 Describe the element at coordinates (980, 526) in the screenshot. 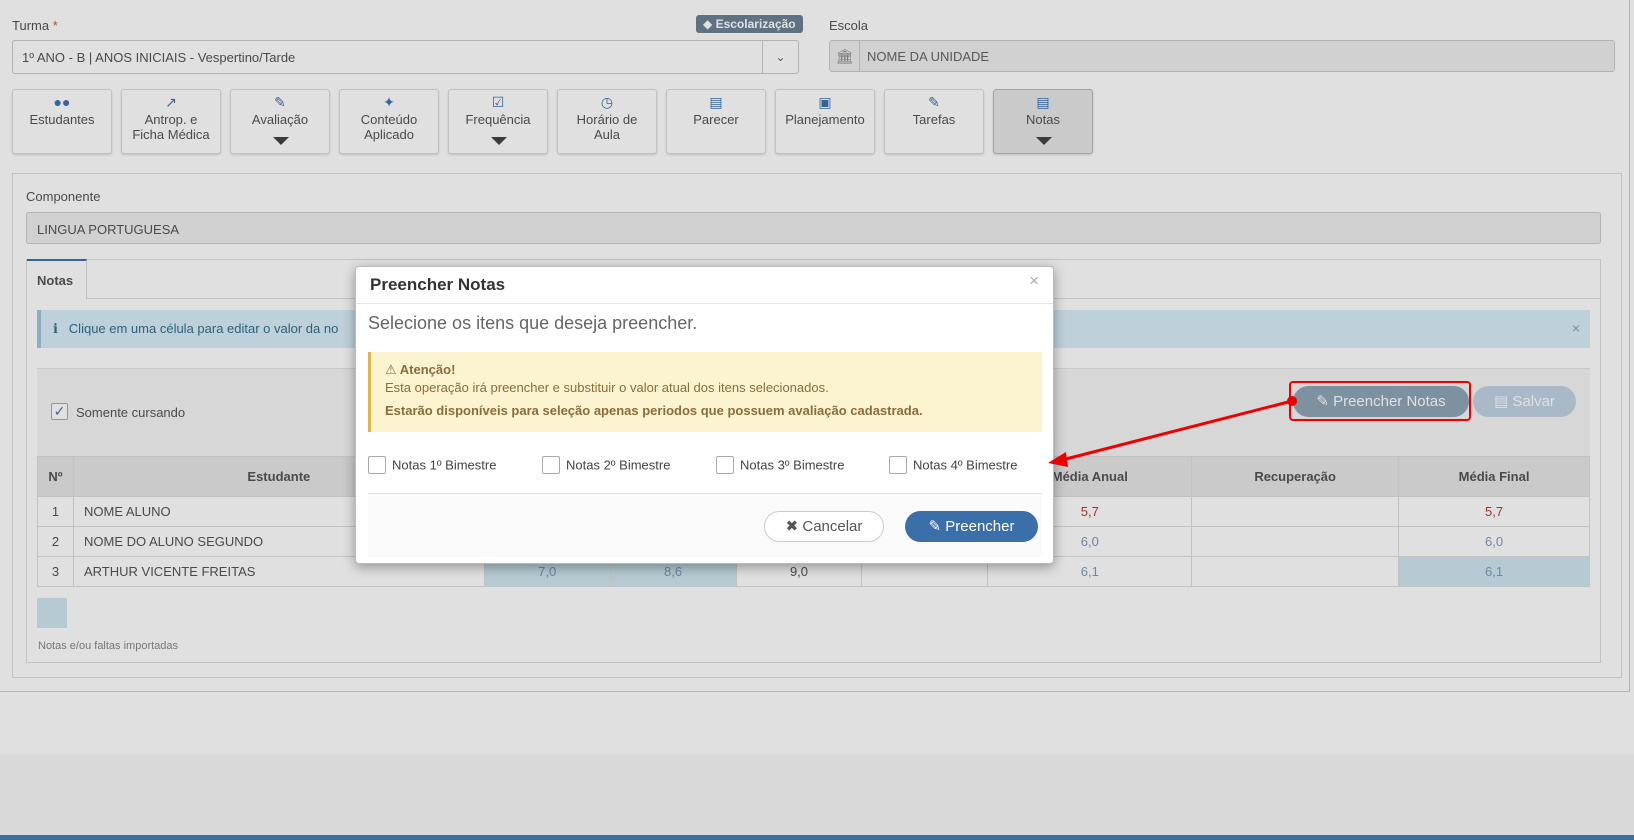

I see `preencher-label: Preencher` at that location.